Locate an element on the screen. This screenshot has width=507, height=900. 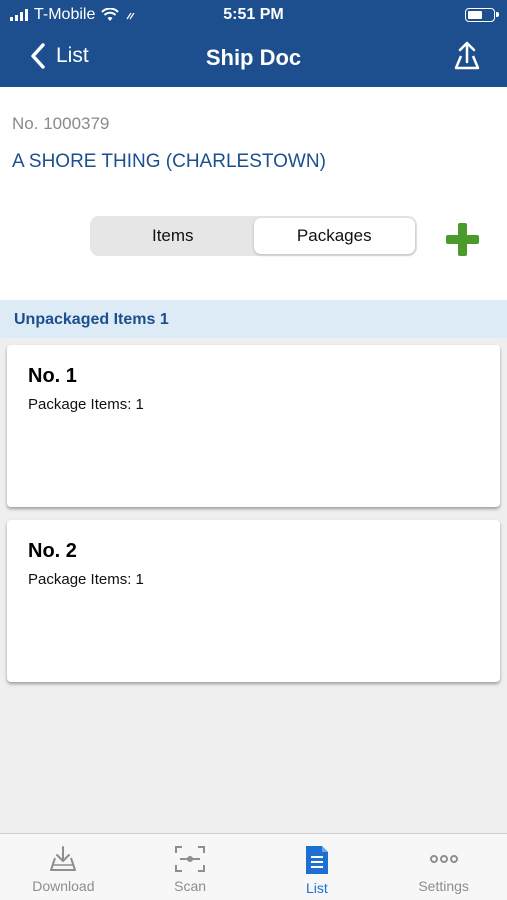
top-bar: T-Mobile 5:51 PM List Ship Doc is located at coordinates (253, 43).